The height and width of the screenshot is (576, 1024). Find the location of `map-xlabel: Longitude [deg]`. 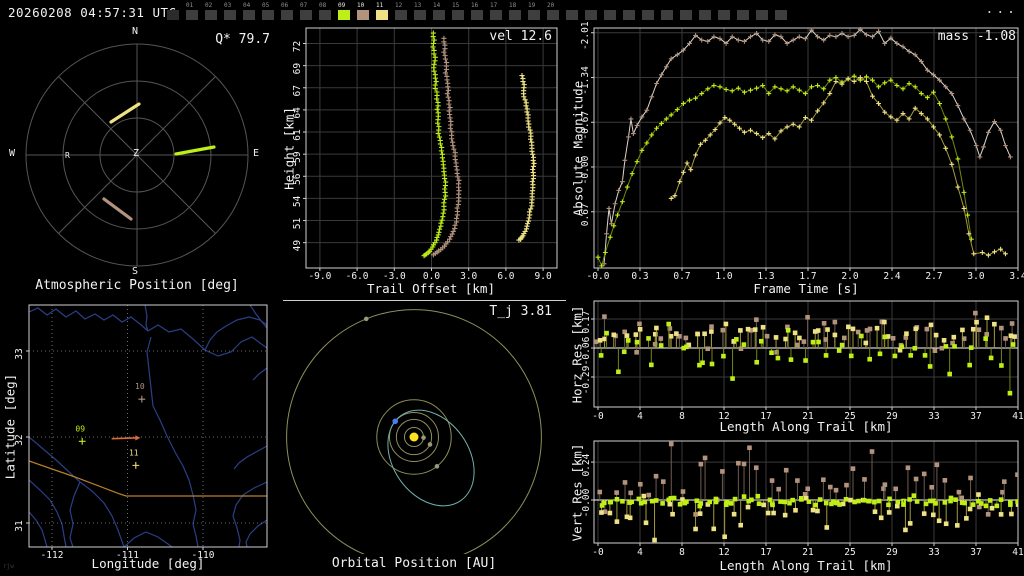

map-xlabel: Longitude [deg] is located at coordinates (148, 563).